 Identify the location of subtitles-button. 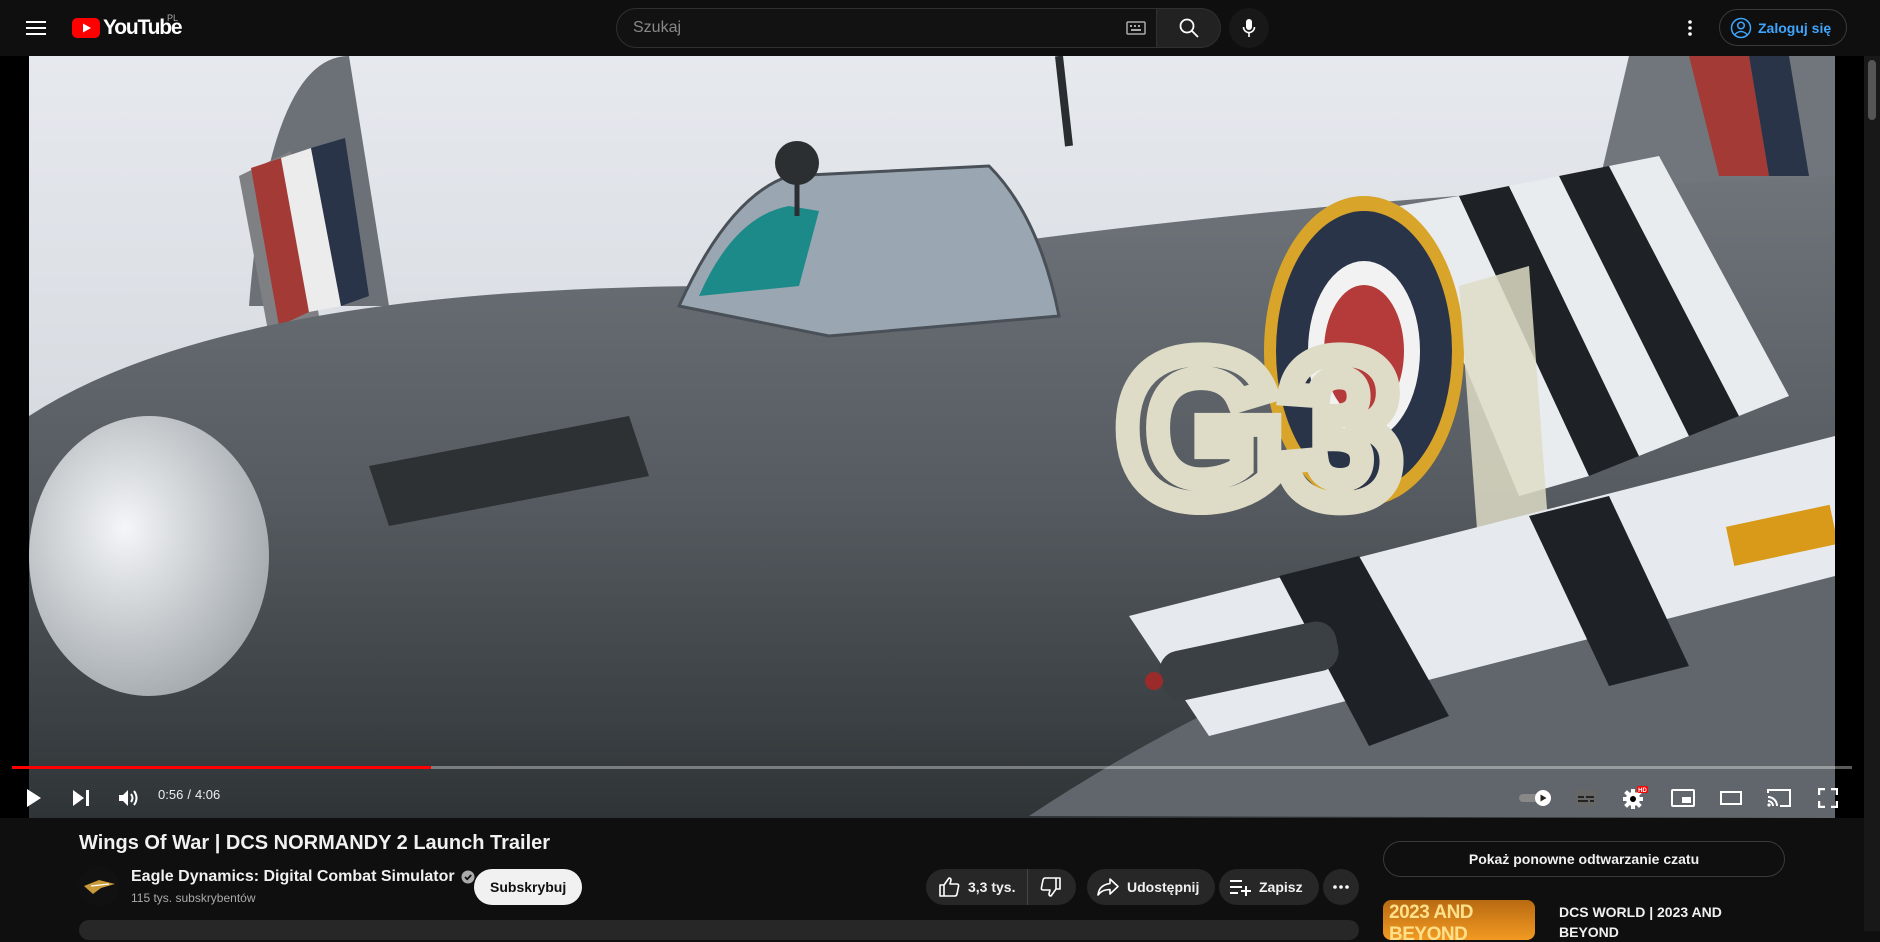
(1586, 797).